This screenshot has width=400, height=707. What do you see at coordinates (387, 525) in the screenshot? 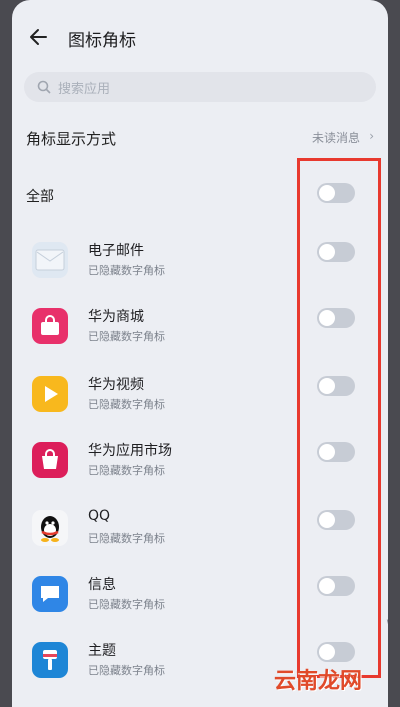
I see `index-letter: Q` at bounding box center [387, 525].